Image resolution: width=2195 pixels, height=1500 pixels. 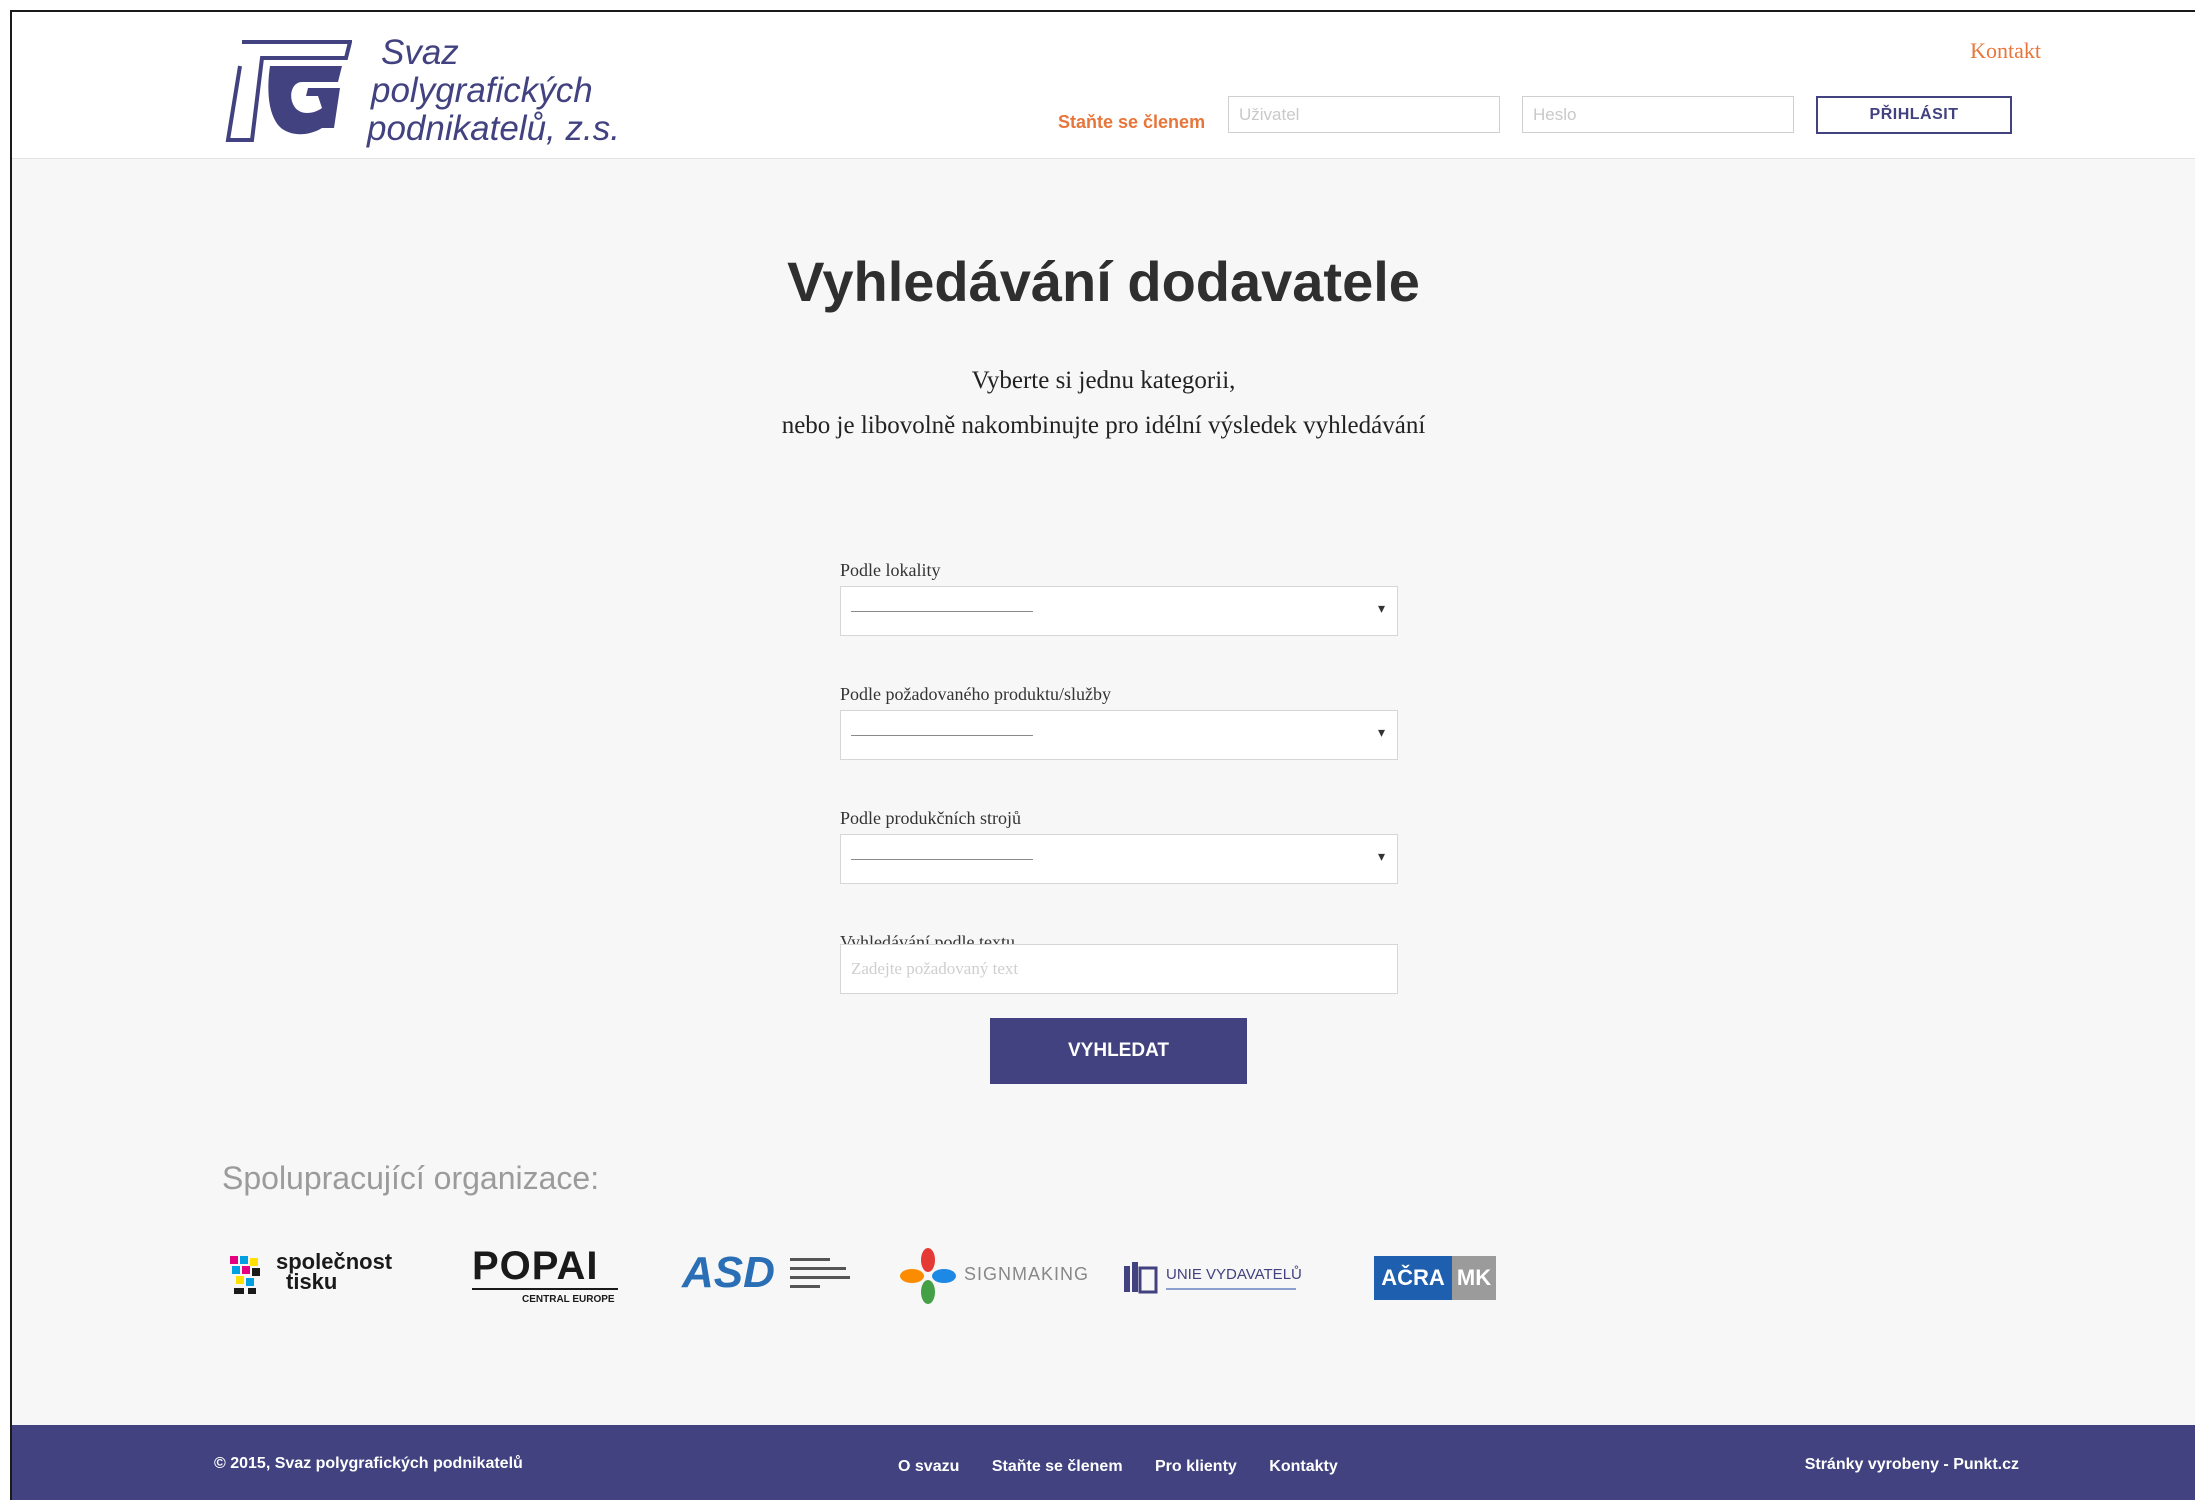 What do you see at coordinates (1131, 122) in the screenshot?
I see `become-member-link: Staňte se členem` at bounding box center [1131, 122].